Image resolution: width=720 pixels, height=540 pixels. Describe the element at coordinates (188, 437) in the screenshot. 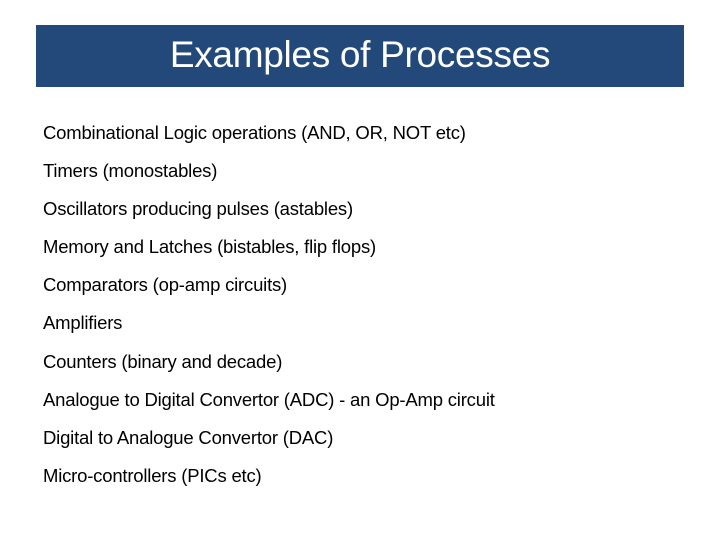

I see `list-item: Digital to Analogue Convertor (DAC)` at that location.